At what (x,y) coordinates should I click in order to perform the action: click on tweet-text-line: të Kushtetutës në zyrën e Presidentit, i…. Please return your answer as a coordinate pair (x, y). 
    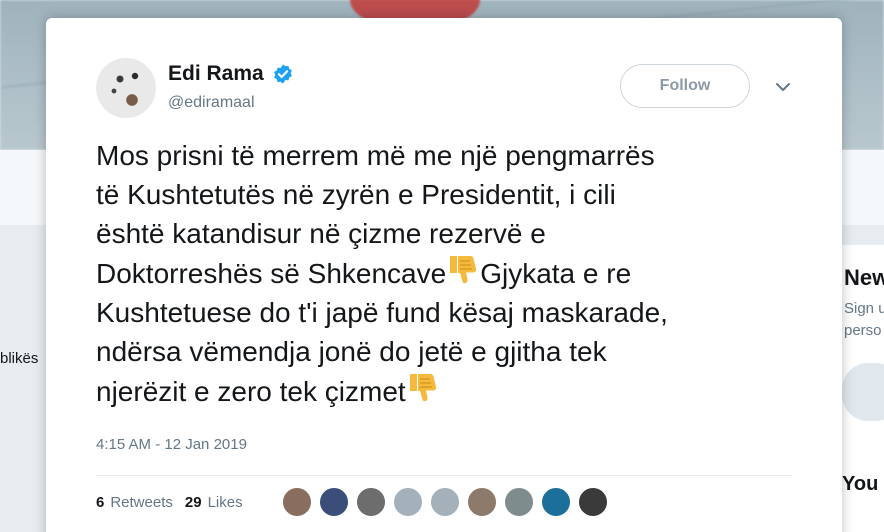
    Looking at the image, I should click on (356, 194).